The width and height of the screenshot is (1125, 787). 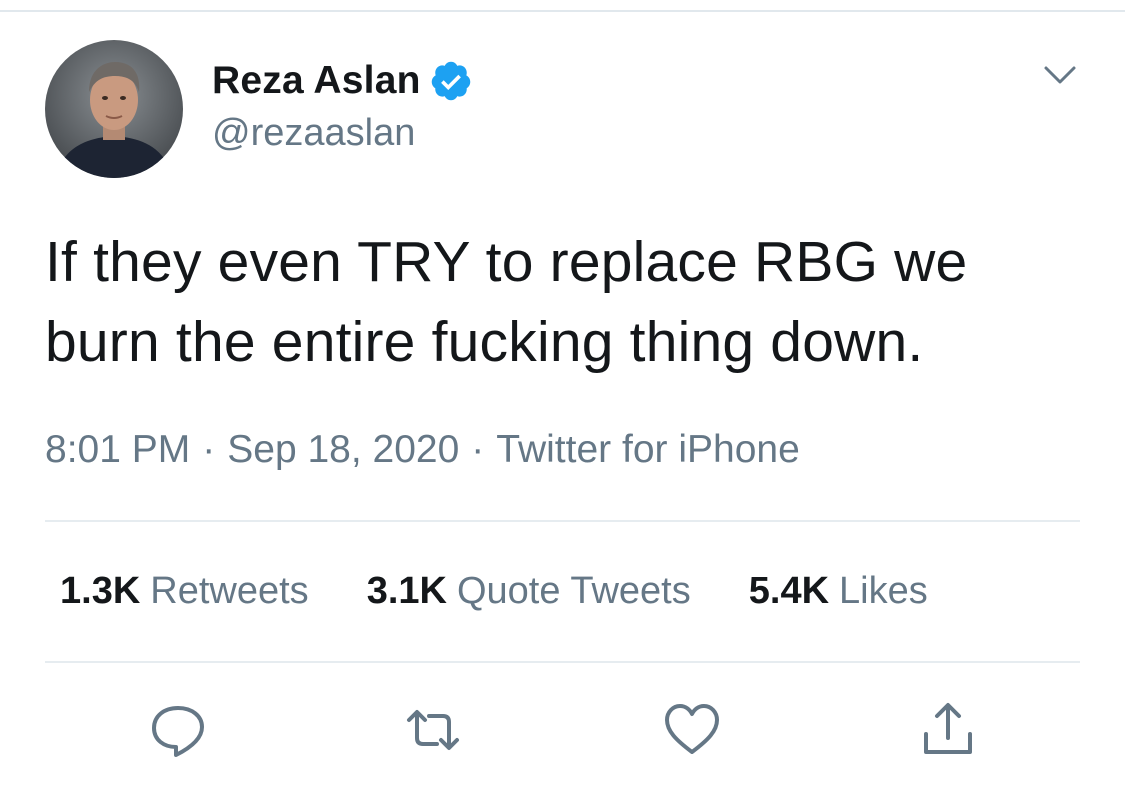 I want to click on like-button, so click(x=692, y=730).